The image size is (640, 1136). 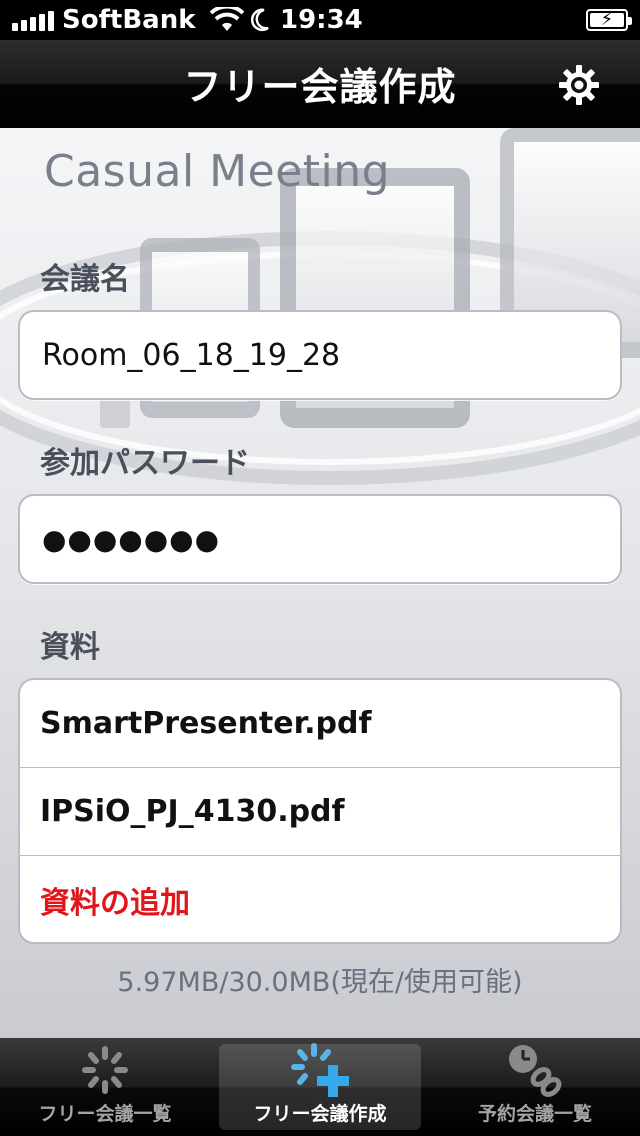 I want to click on page-title: フリー会議作成, so click(x=320, y=87).